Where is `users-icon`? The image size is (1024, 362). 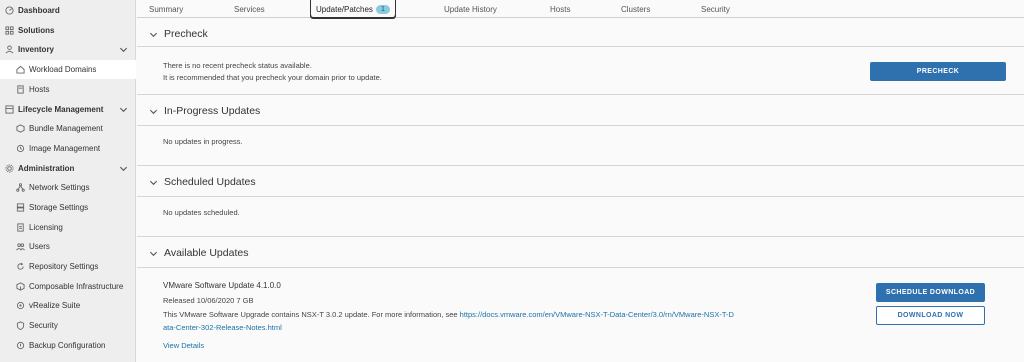 users-icon is located at coordinates (20, 246).